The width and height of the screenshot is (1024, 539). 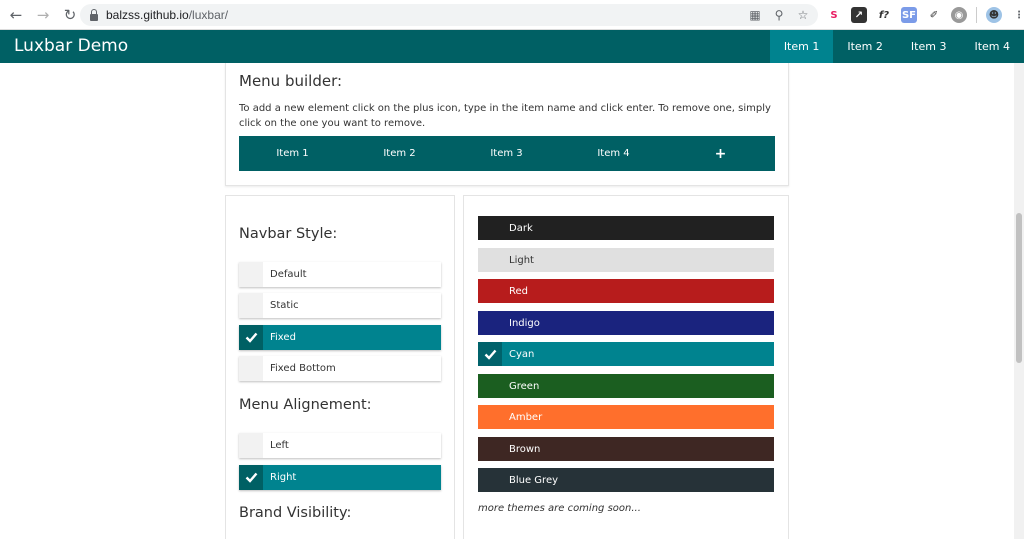 What do you see at coordinates (992, 46) in the screenshot?
I see `navbar-item-4: Item 4` at bounding box center [992, 46].